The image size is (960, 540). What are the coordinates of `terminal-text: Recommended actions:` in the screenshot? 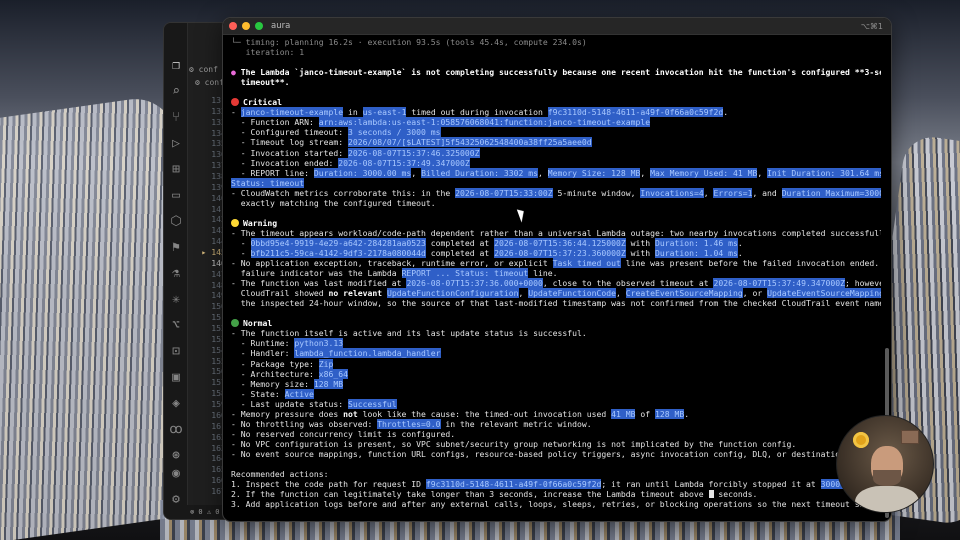 It's located at (280, 474).